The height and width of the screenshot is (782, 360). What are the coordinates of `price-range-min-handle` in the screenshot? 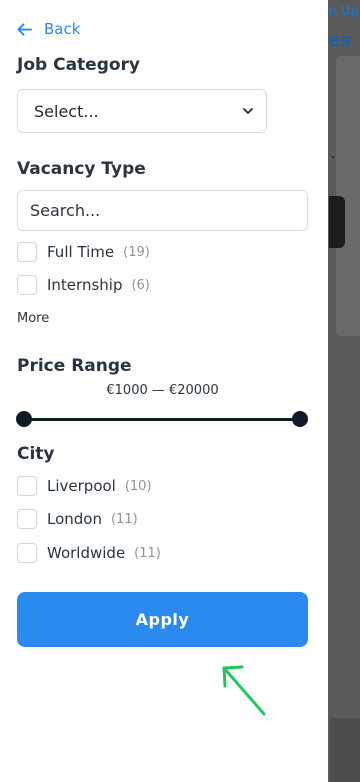 It's located at (24, 419).